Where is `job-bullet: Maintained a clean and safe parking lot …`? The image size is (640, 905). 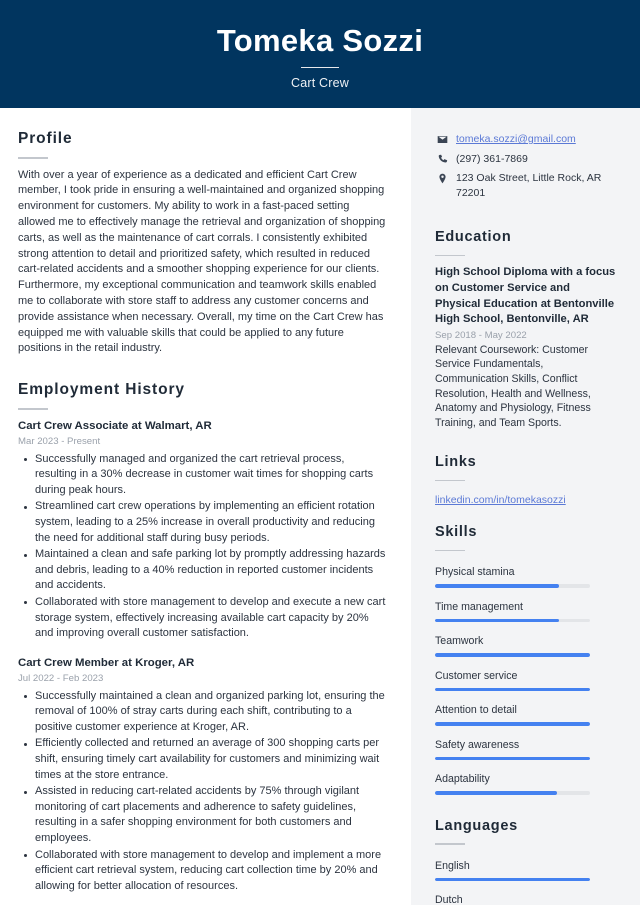
job-bullet: Maintained a clean and safe parking lot … is located at coordinates (203, 570).